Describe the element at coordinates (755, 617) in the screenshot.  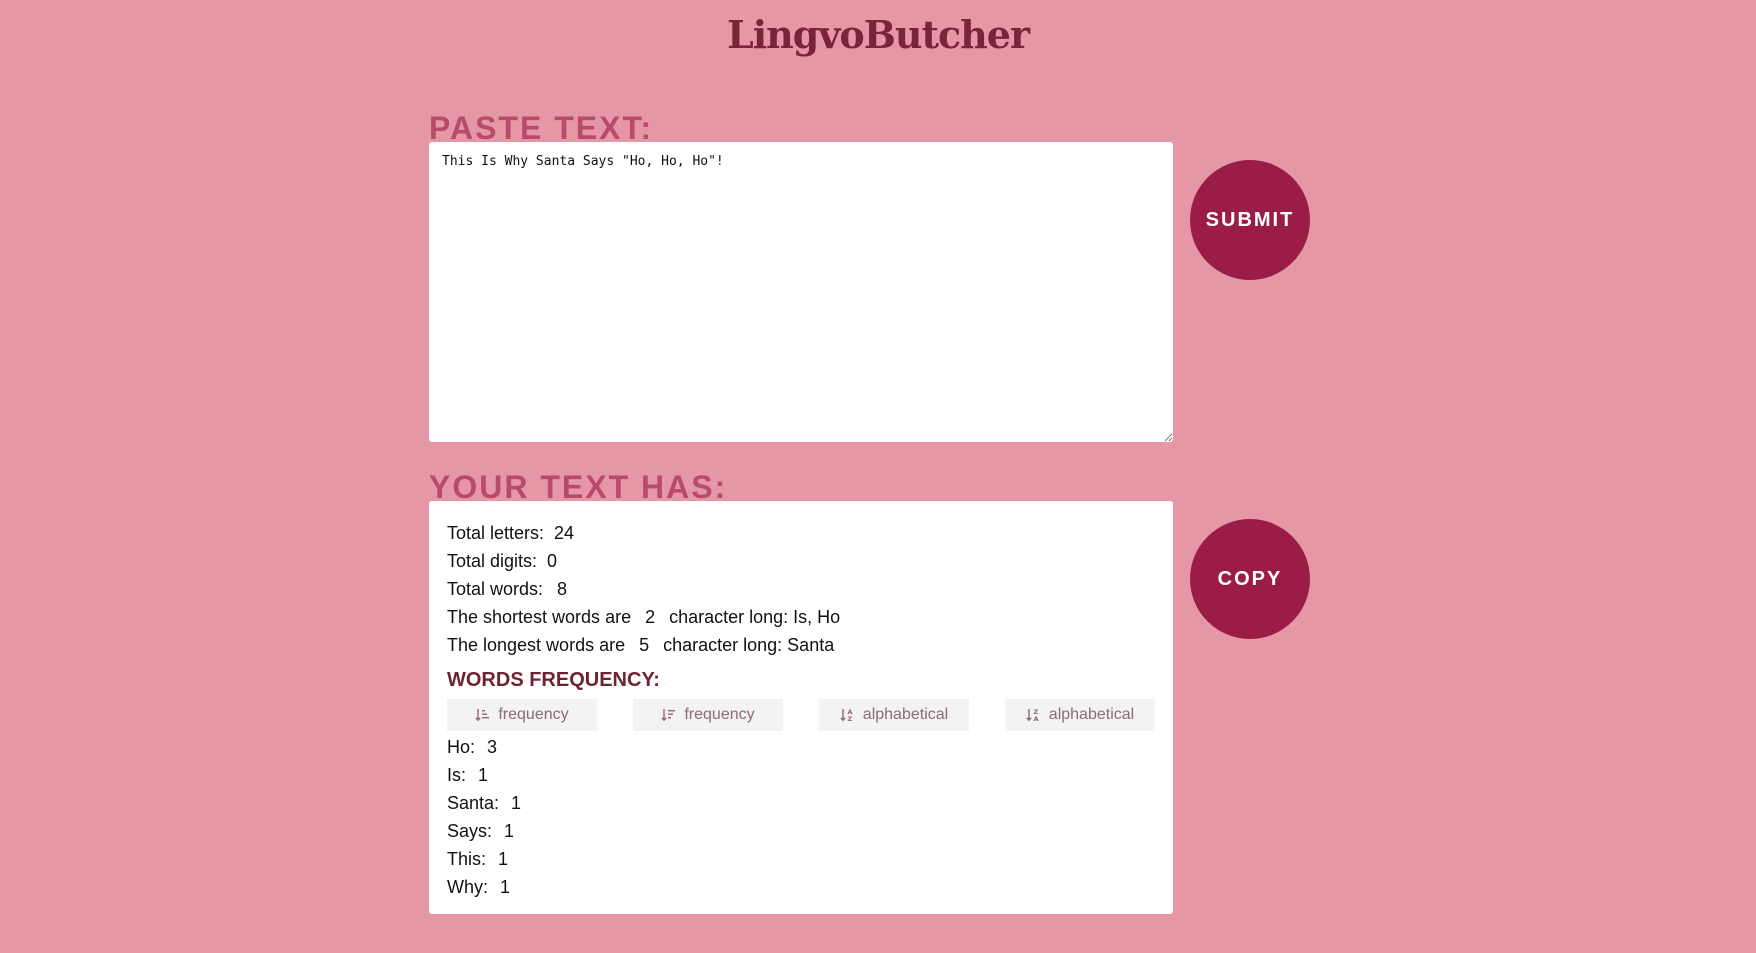
I see `shortest-words-suffix: character long: Is, Ho` at that location.